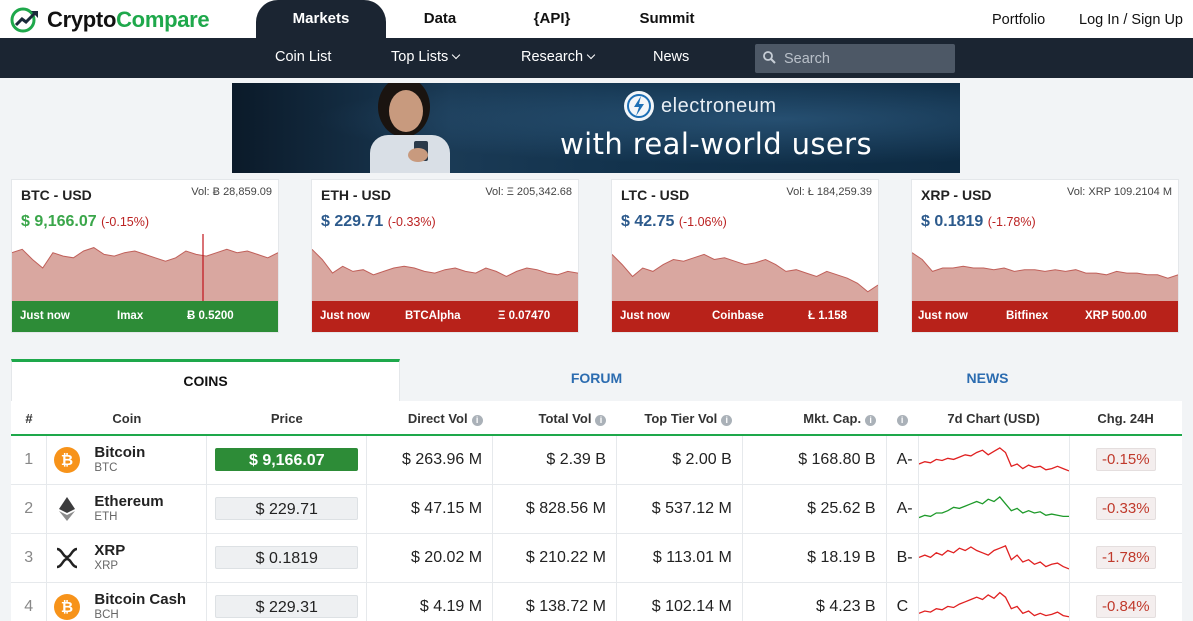  What do you see at coordinates (231, 192) in the screenshot?
I see `ticker-volume: Vol: Ƀ 28,859.09` at bounding box center [231, 192].